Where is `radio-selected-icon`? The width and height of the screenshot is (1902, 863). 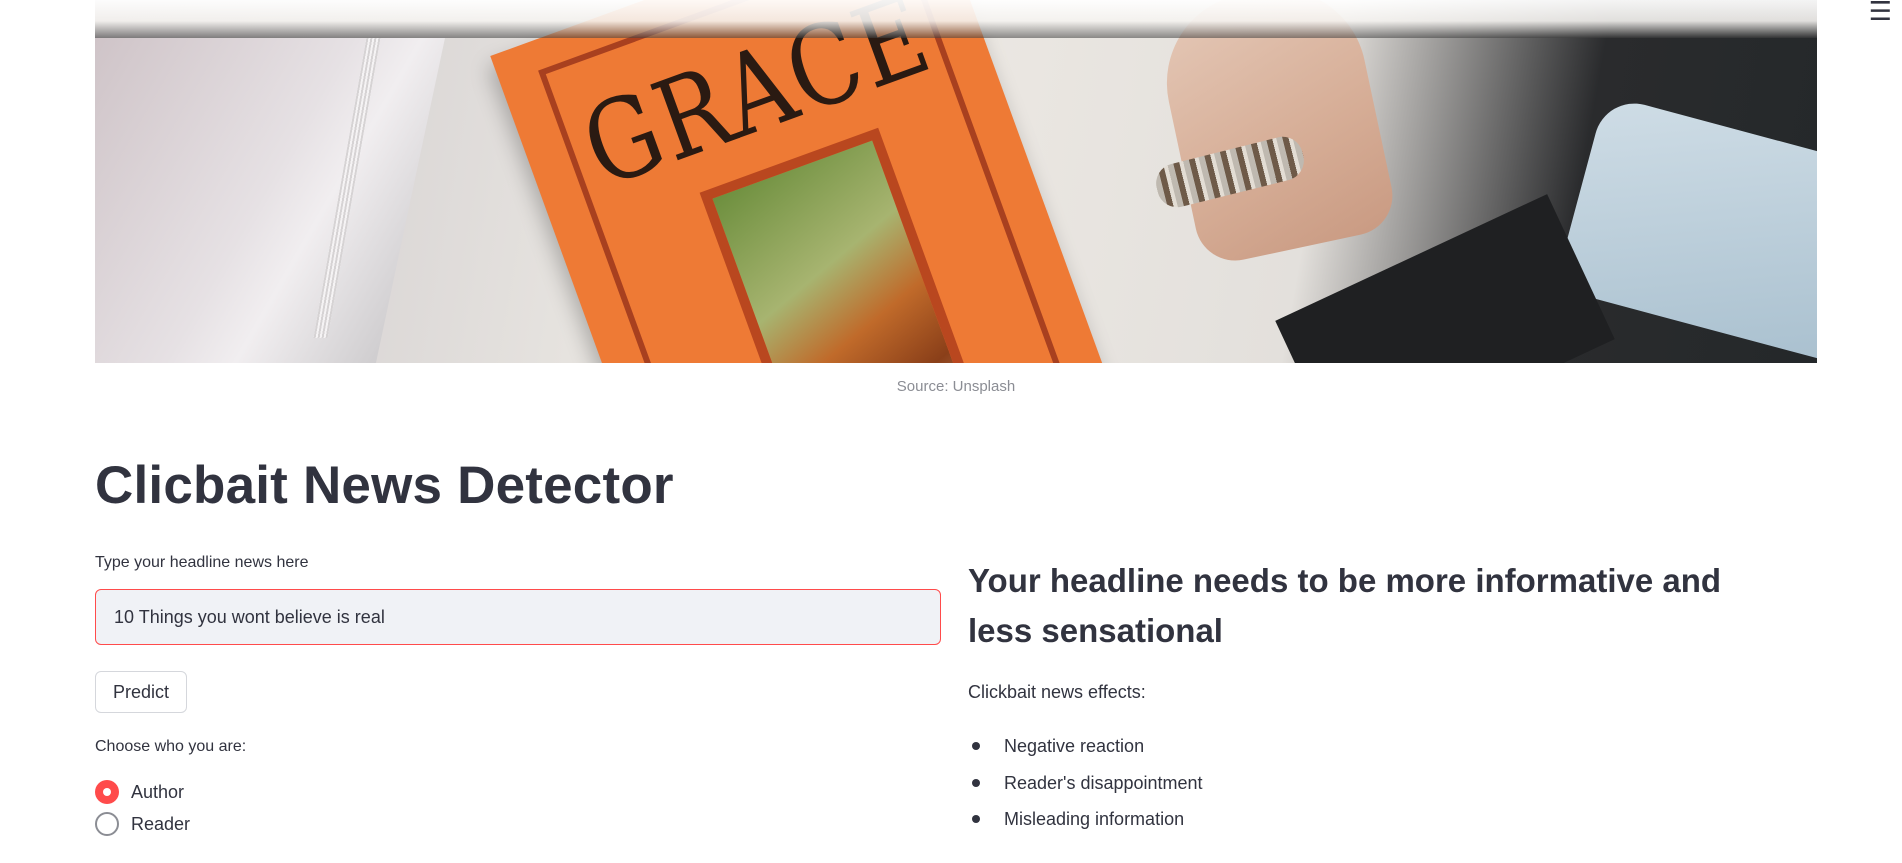
radio-selected-icon is located at coordinates (107, 792).